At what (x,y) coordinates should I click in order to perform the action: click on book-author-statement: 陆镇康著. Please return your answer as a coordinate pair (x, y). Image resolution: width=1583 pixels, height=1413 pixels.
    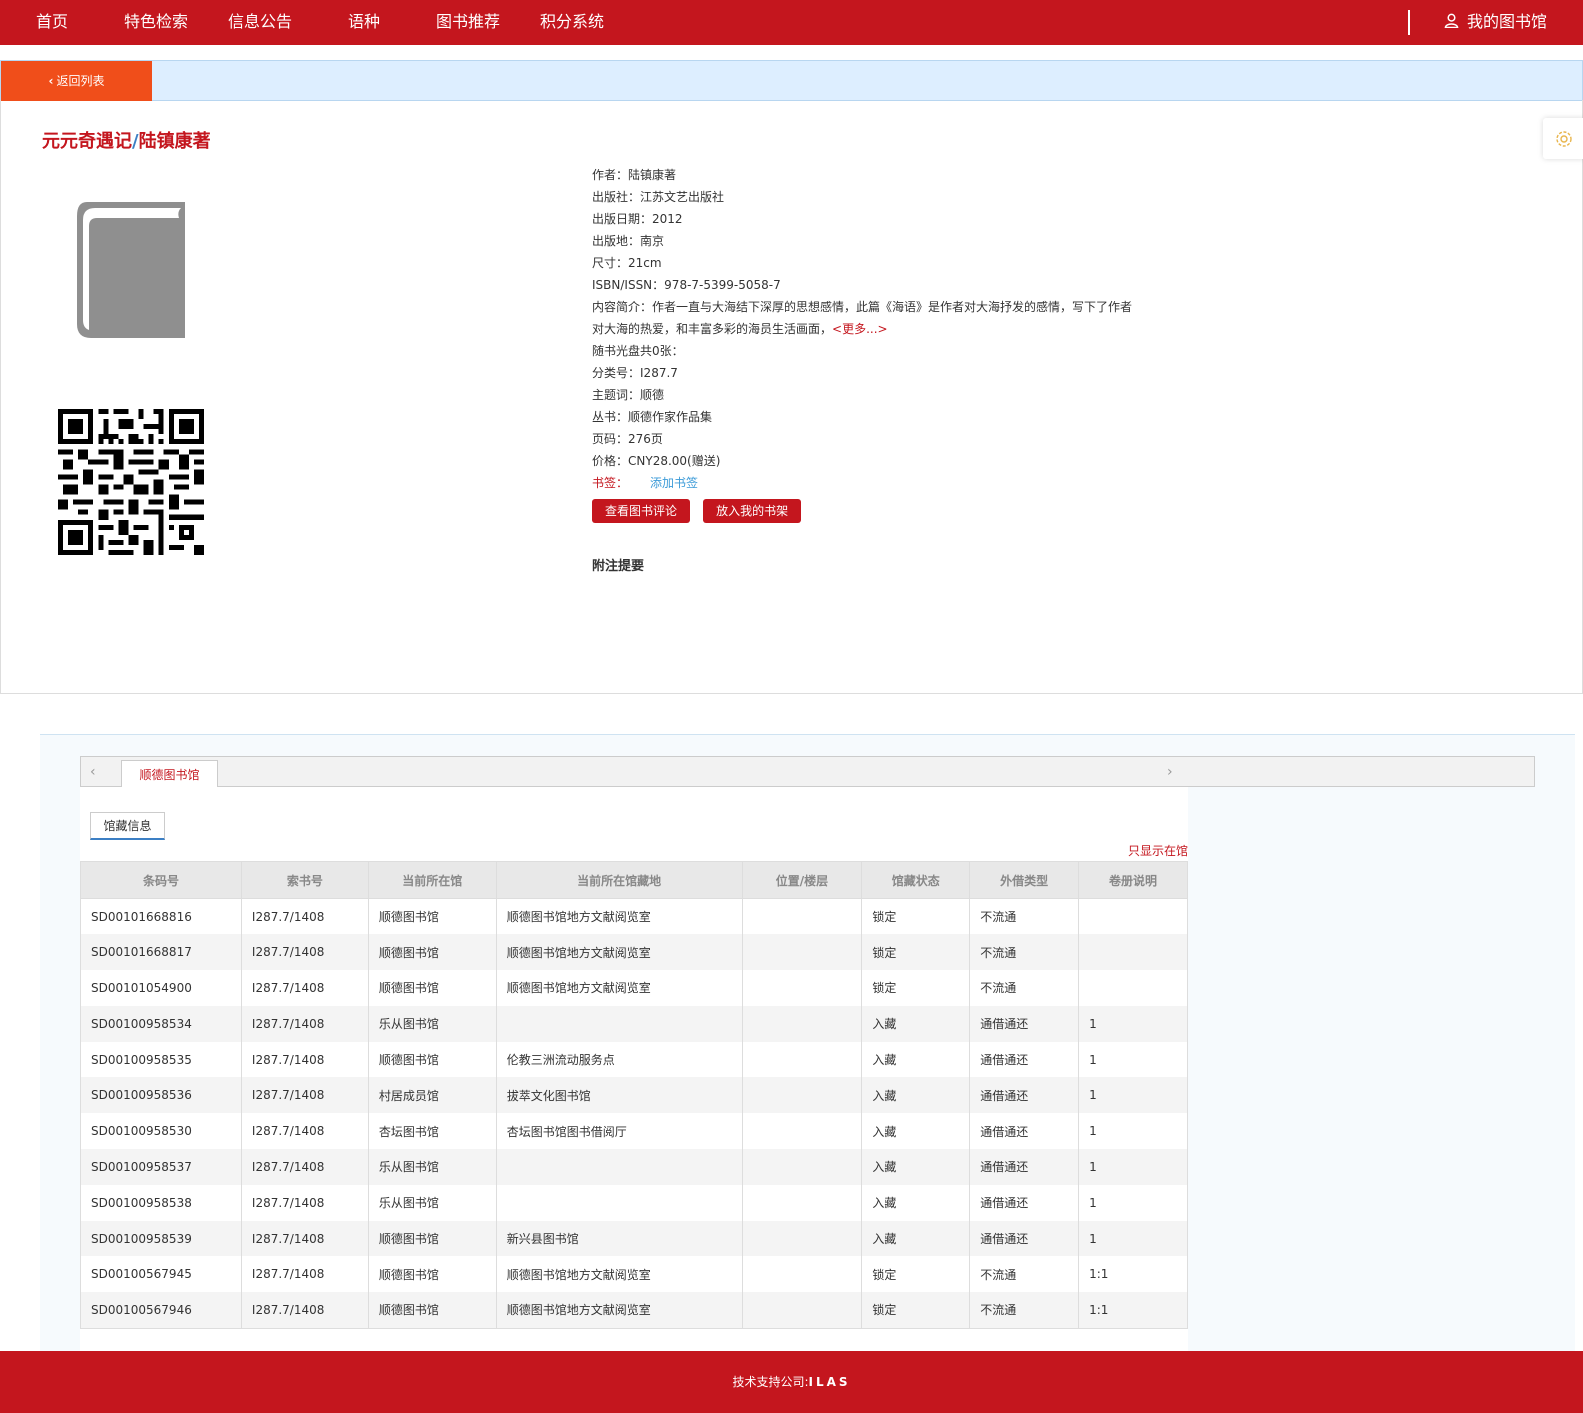
    Looking at the image, I should click on (174, 141).